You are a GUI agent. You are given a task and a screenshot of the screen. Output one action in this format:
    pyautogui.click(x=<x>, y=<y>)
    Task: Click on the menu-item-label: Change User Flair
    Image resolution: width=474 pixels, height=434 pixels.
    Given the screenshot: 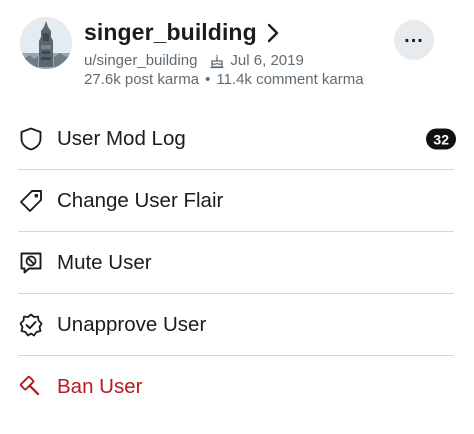 What is the action you would take?
    pyautogui.click(x=140, y=200)
    